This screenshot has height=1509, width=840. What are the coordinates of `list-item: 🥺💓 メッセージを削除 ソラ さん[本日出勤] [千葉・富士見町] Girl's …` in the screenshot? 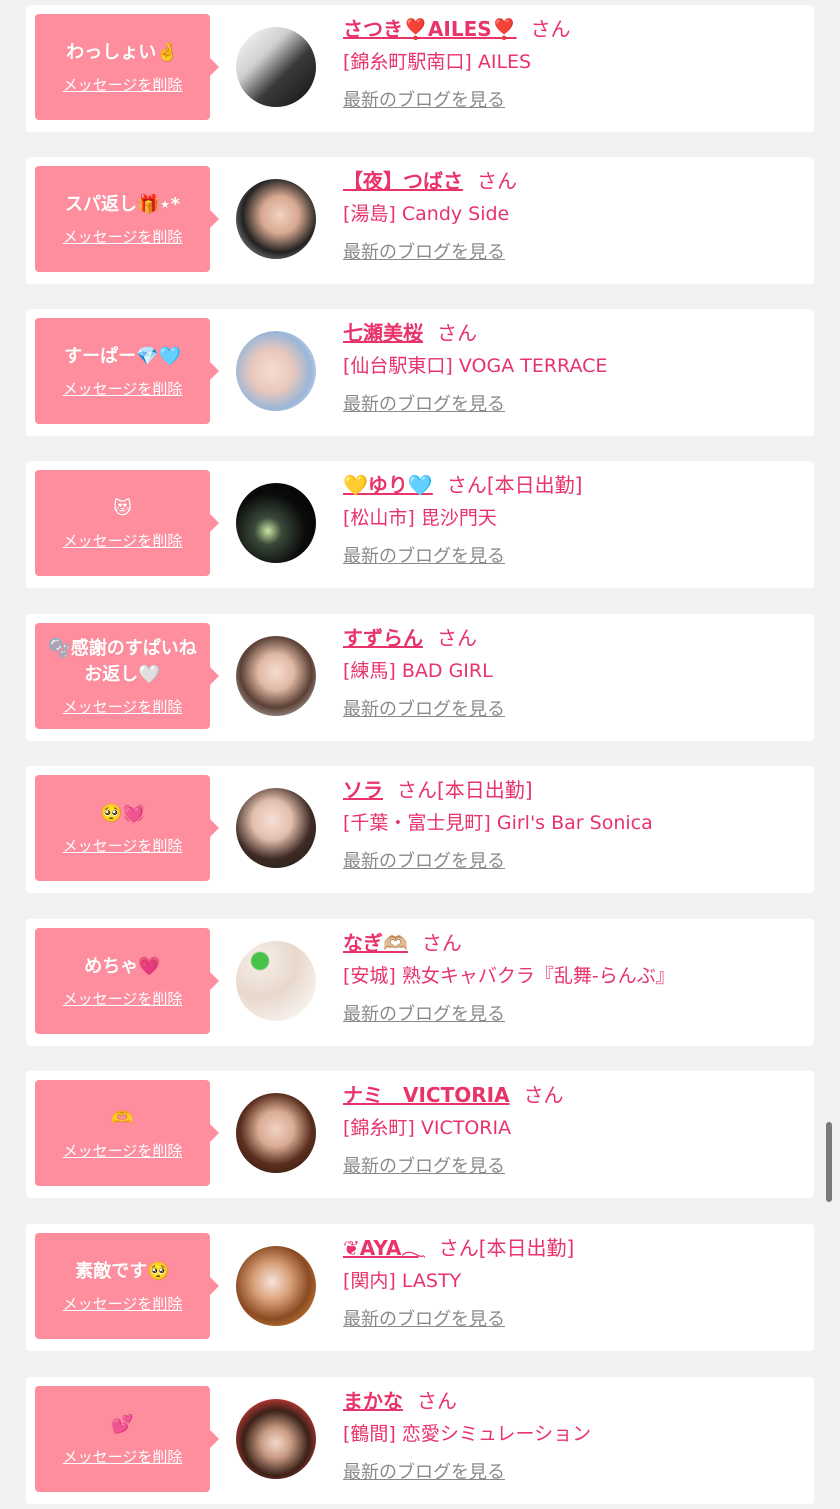 It's located at (420, 829).